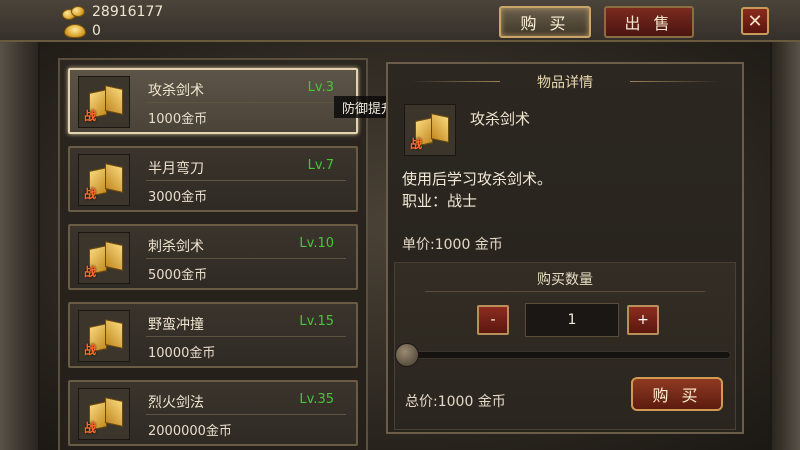 The image size is (800, 450). What do you see at coordinates (649, 22) in the screenshot?
I see `tab-sell: 出 售` at bounding box center [649, 22].